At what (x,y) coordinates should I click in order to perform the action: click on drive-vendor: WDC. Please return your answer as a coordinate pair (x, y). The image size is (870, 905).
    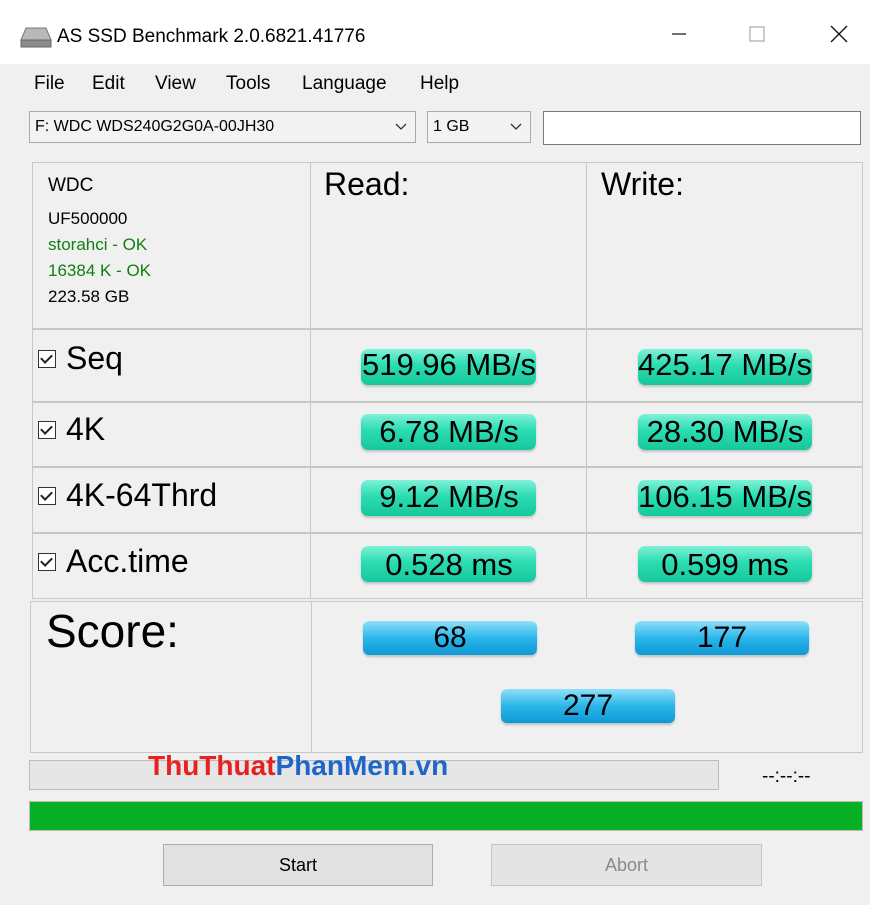
    Looking at the image, I should click on (71, 185).